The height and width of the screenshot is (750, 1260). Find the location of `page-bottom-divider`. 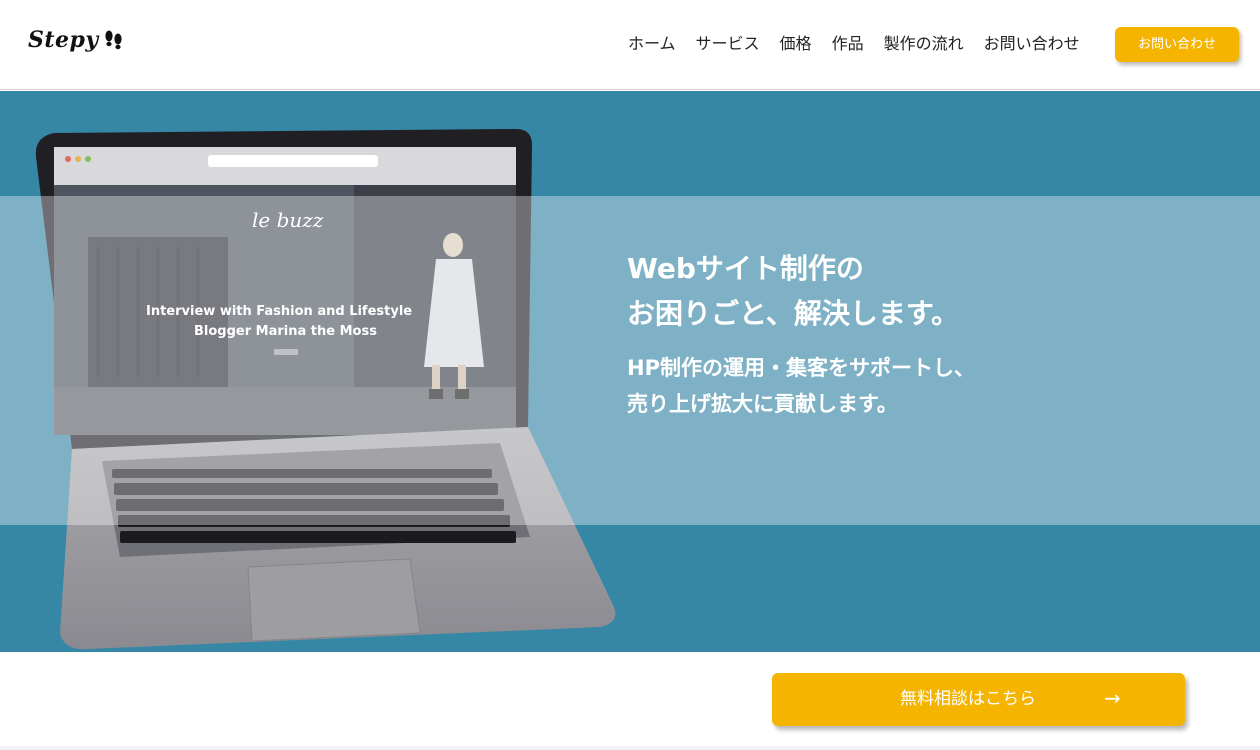

page-bottom-divider is located at coordinates (630, 748).